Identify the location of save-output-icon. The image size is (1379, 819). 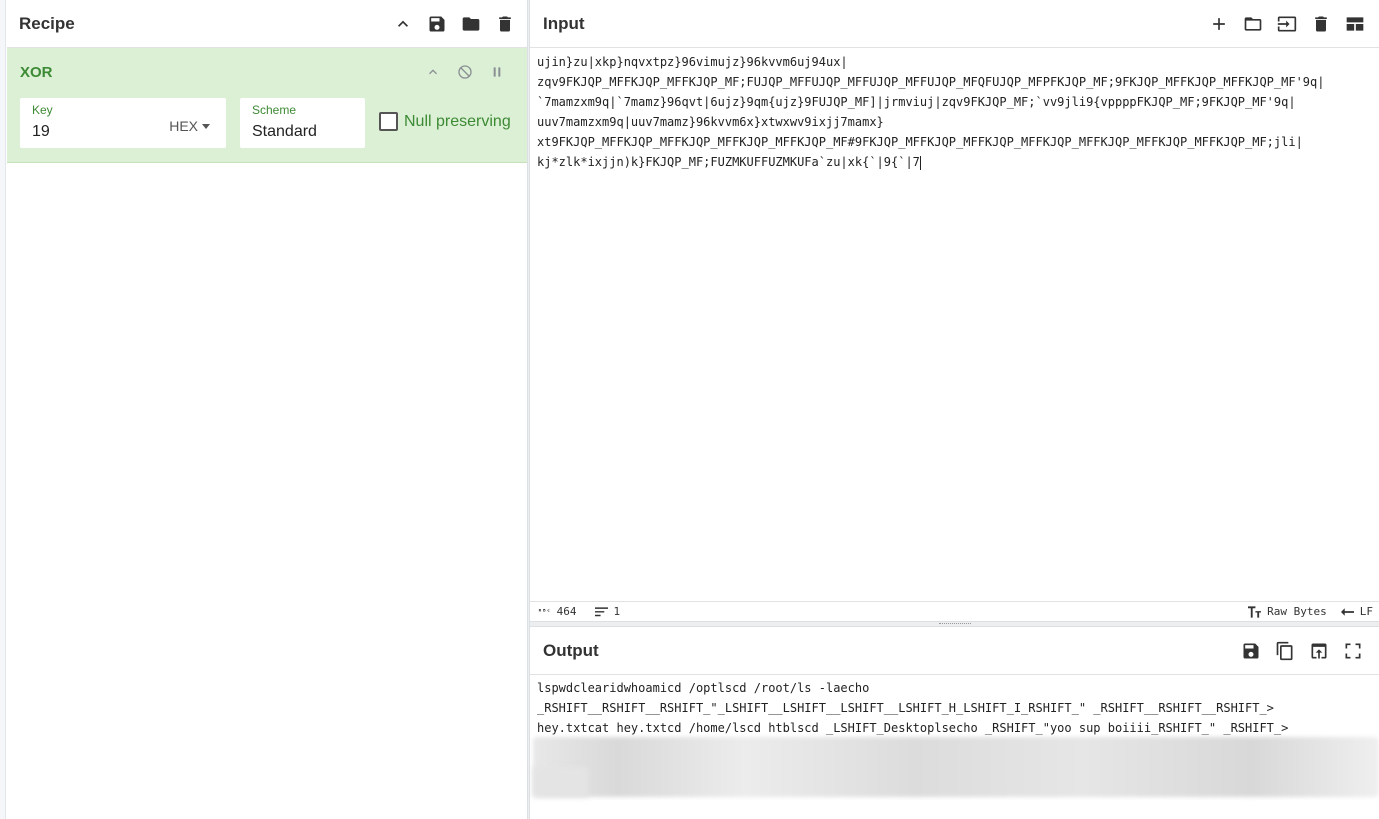
(1251, 651).